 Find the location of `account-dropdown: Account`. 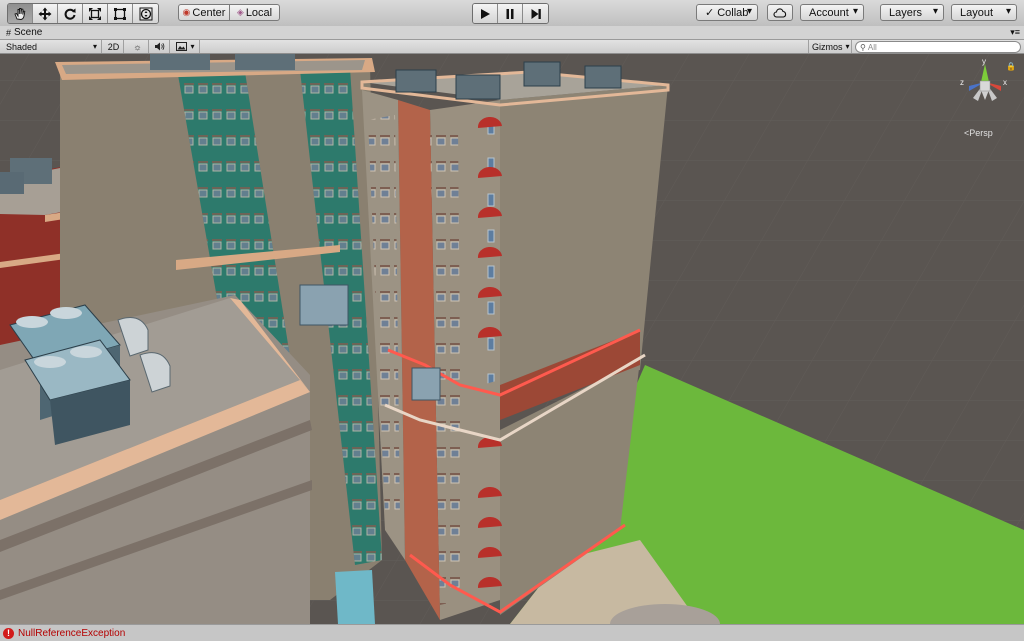

account-dropdown: Account is located at coordinates (832, 12).